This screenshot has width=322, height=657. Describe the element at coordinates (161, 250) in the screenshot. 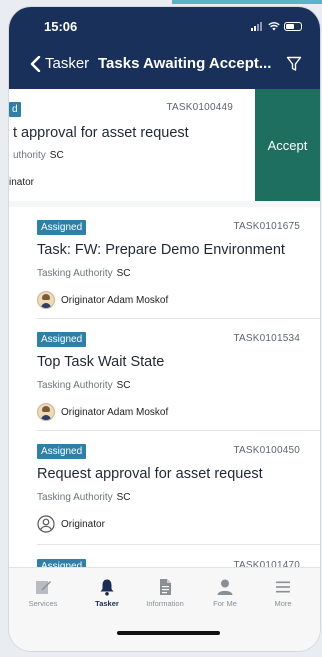

I see `task-title: Task: FW: Prepare Demo Environment` at that location.